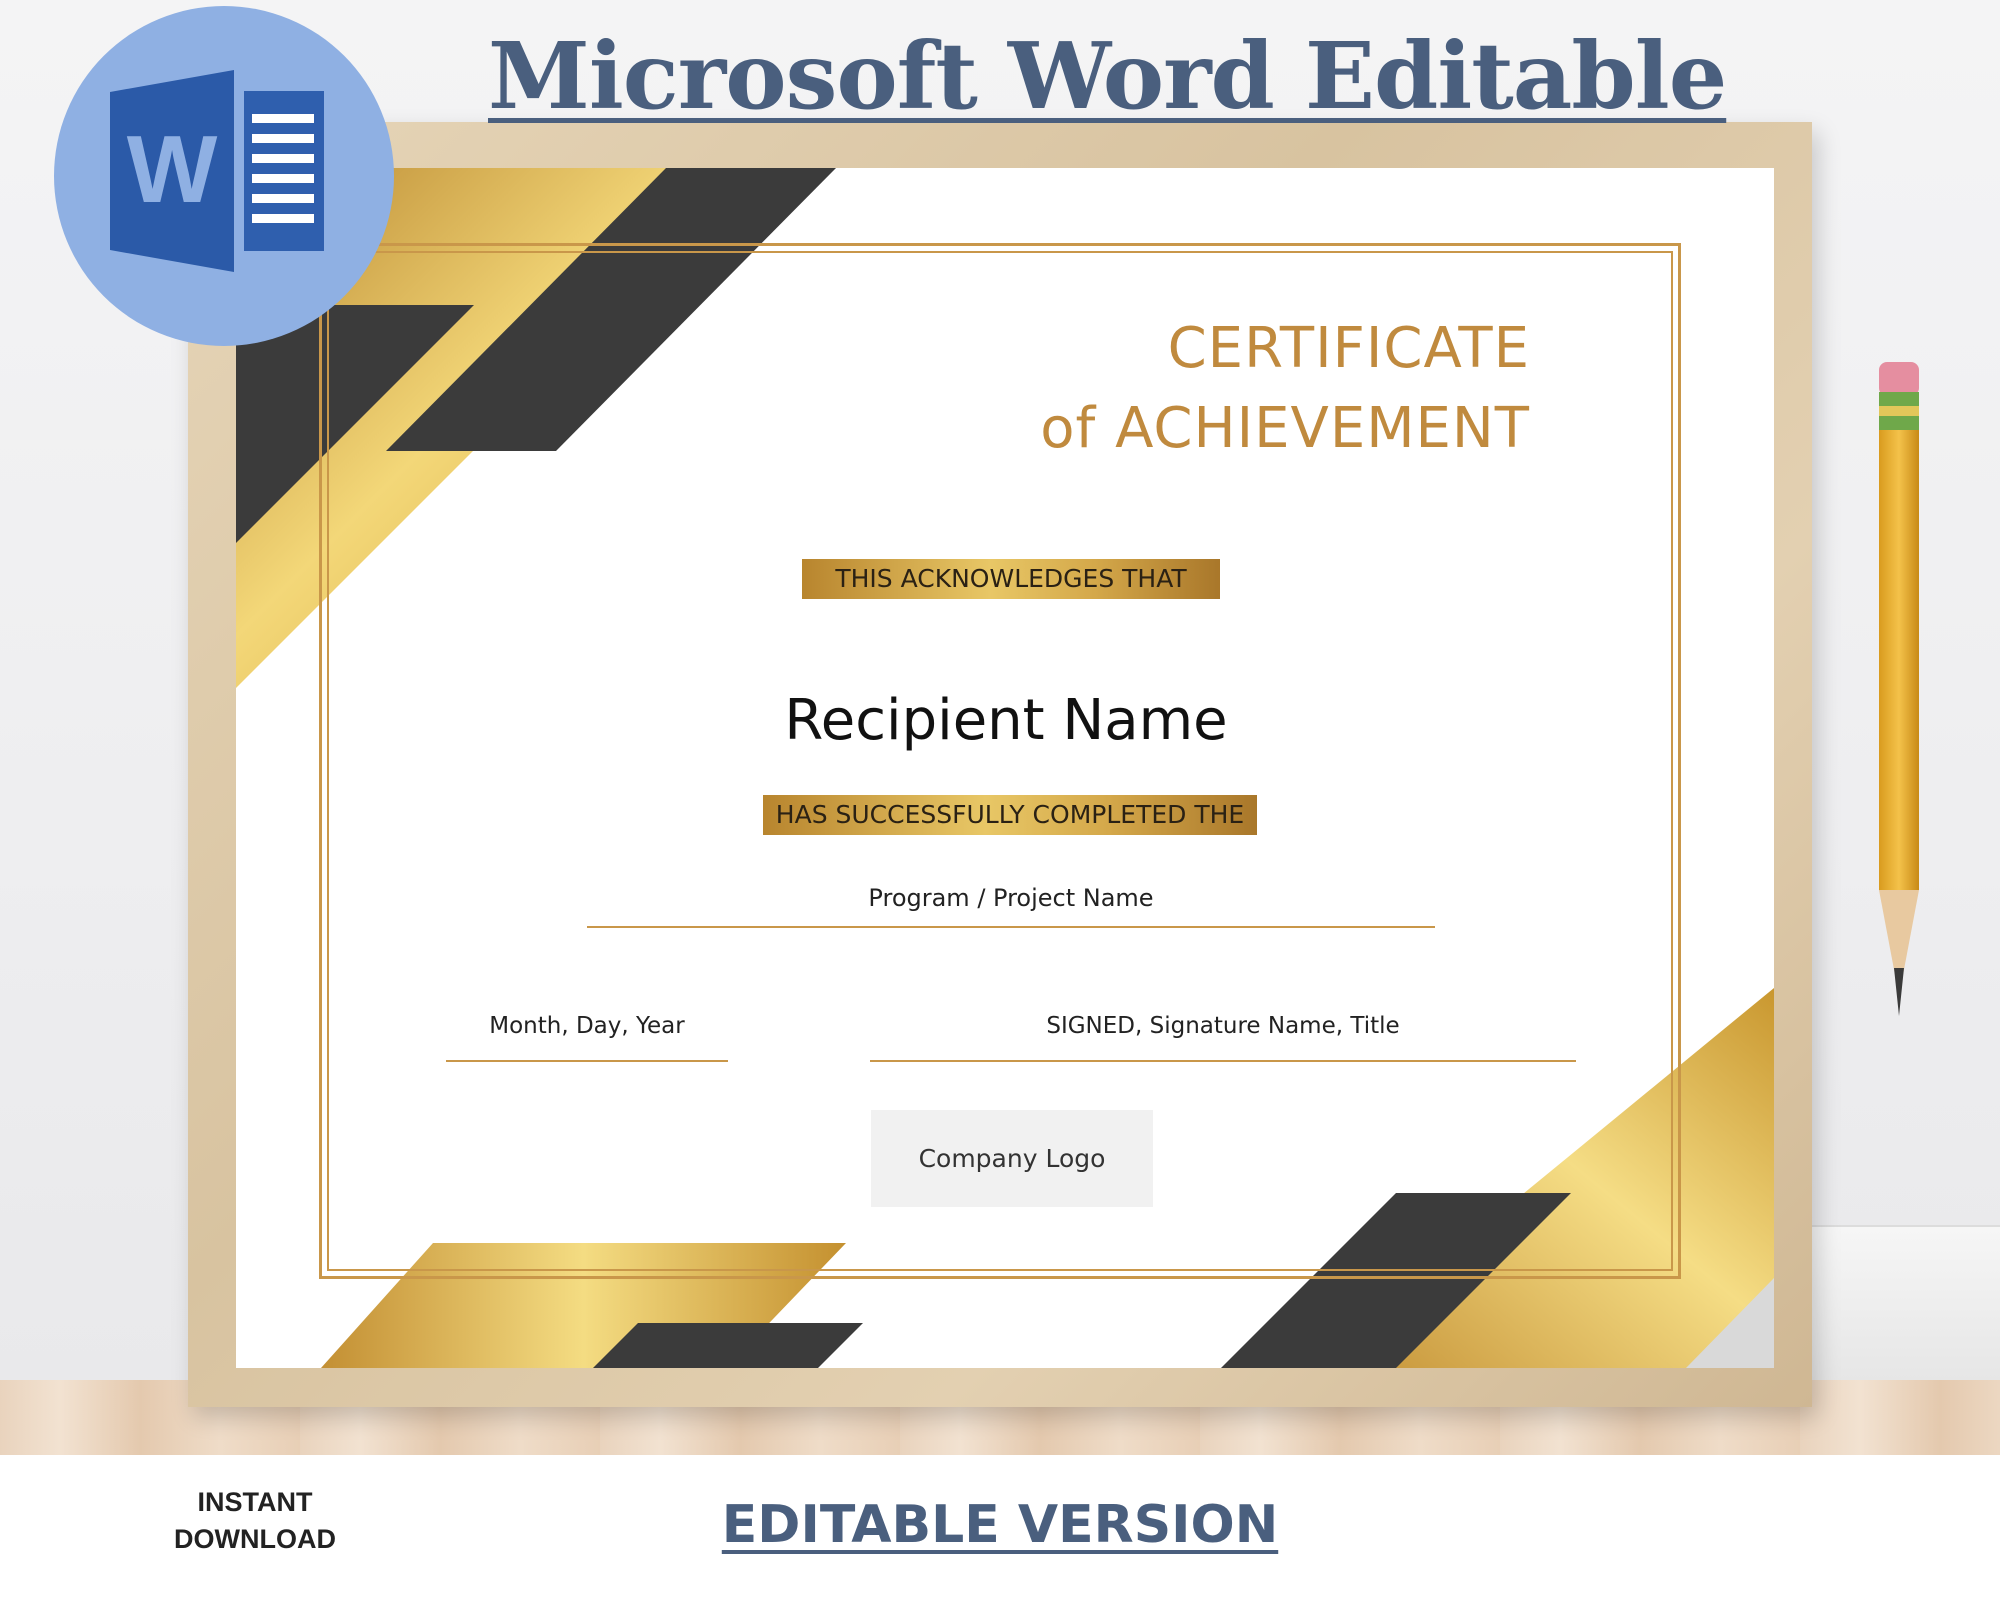 The width and height of the screenshot is (2000, 1600). I want to click on microsoft-word-icon: W, so click(217, 171).